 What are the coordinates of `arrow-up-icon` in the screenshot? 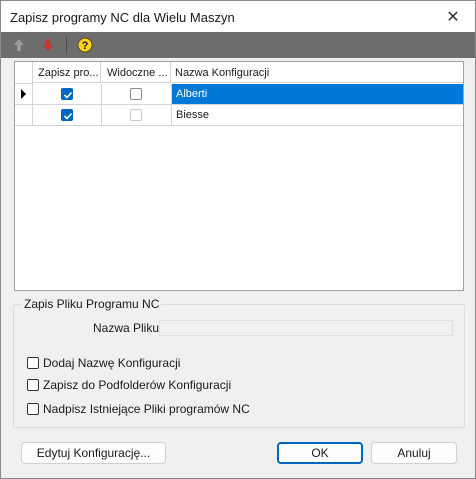 It's located at (19, 45).